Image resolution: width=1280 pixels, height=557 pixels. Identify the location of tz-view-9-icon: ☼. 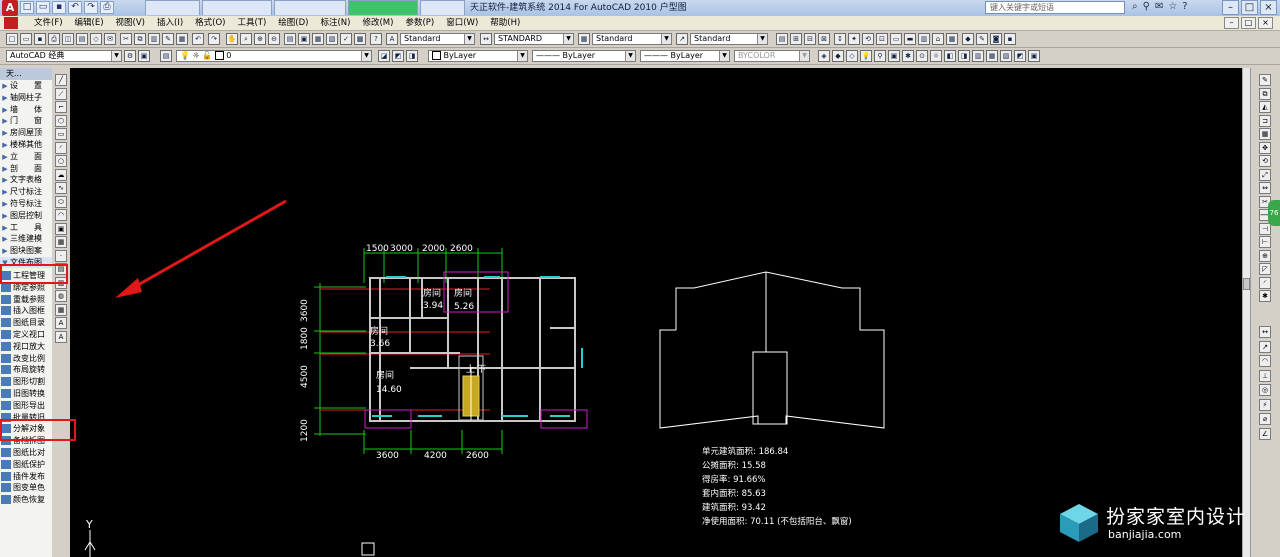
(936, 56).